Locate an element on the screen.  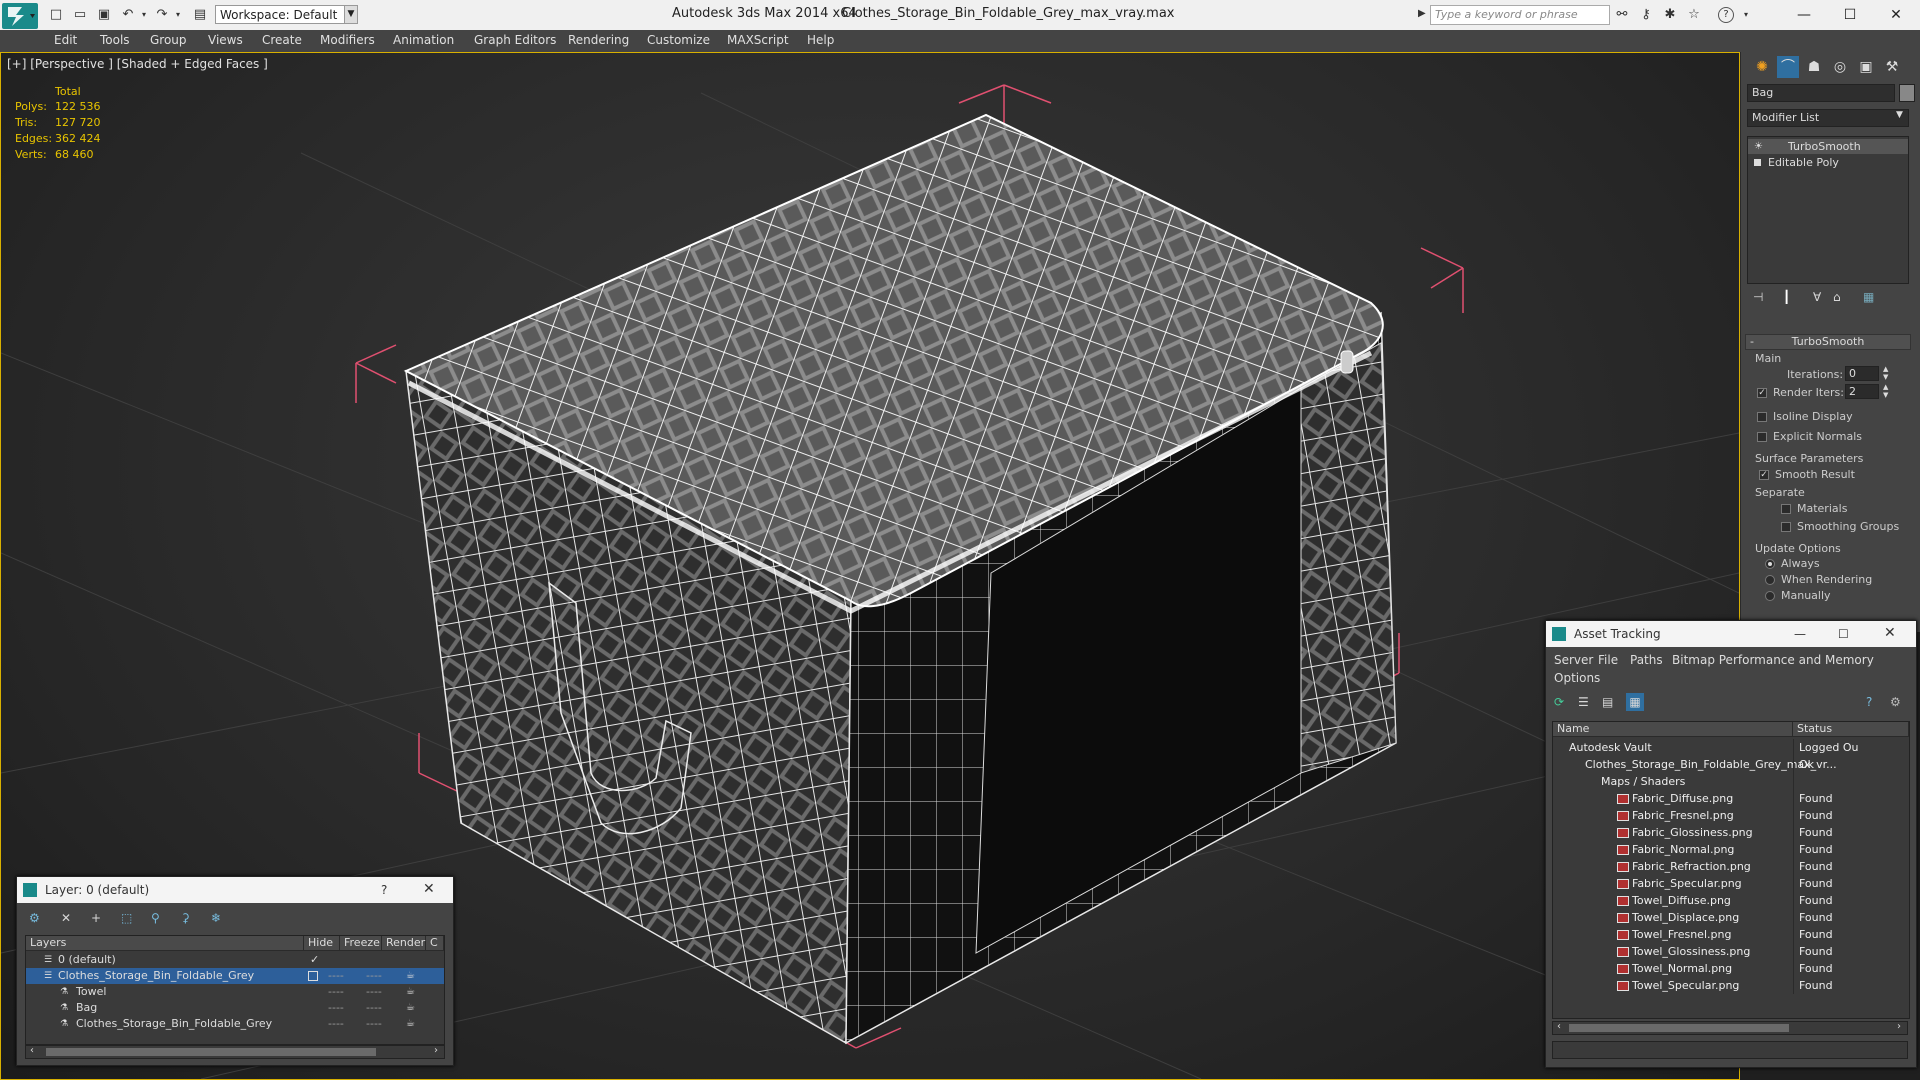
new-layer-icon: ⚙ is located at coordinates (34, 918).